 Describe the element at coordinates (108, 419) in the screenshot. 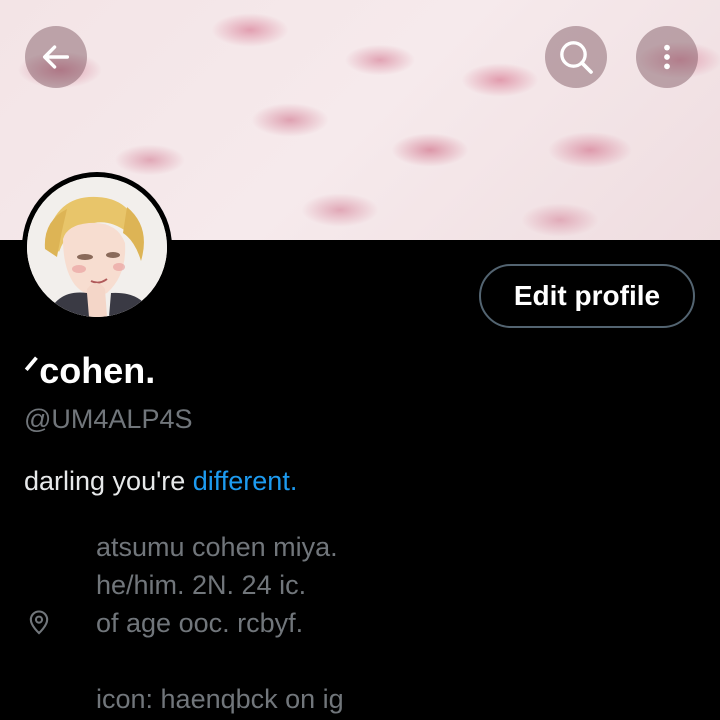

I see `username-handle: @UM4ALP4S` at that location.